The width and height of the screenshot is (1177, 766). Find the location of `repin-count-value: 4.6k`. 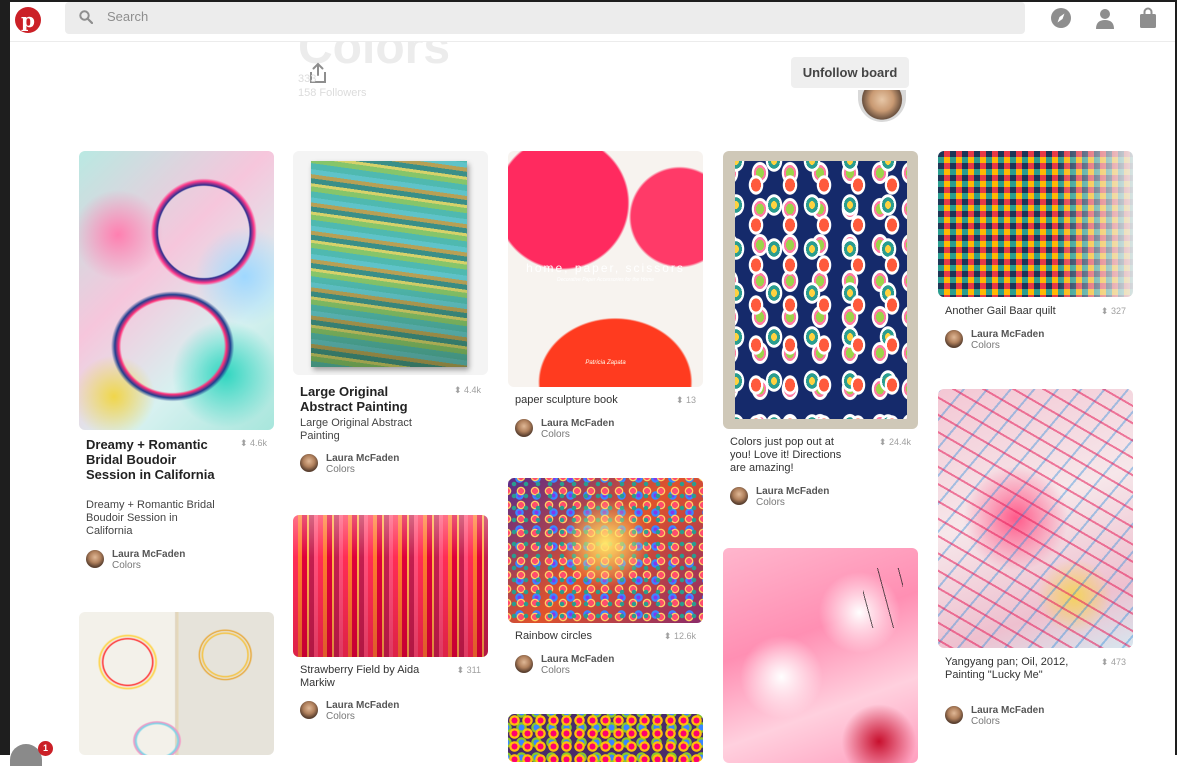

repin-count-value: 4.6k is located at coordinates (258, 443).